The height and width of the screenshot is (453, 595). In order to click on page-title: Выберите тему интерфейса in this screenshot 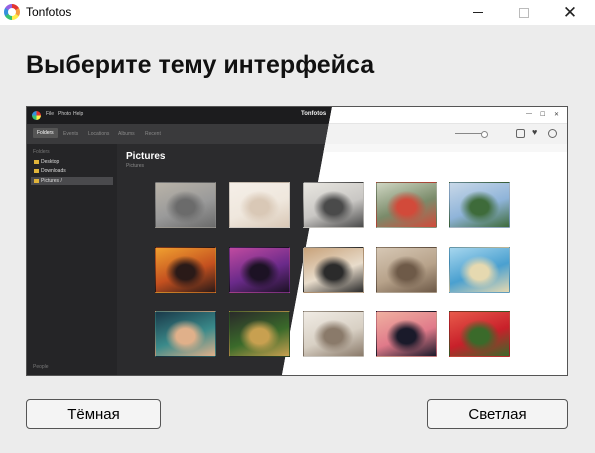, I will do `click(200, 65)`.